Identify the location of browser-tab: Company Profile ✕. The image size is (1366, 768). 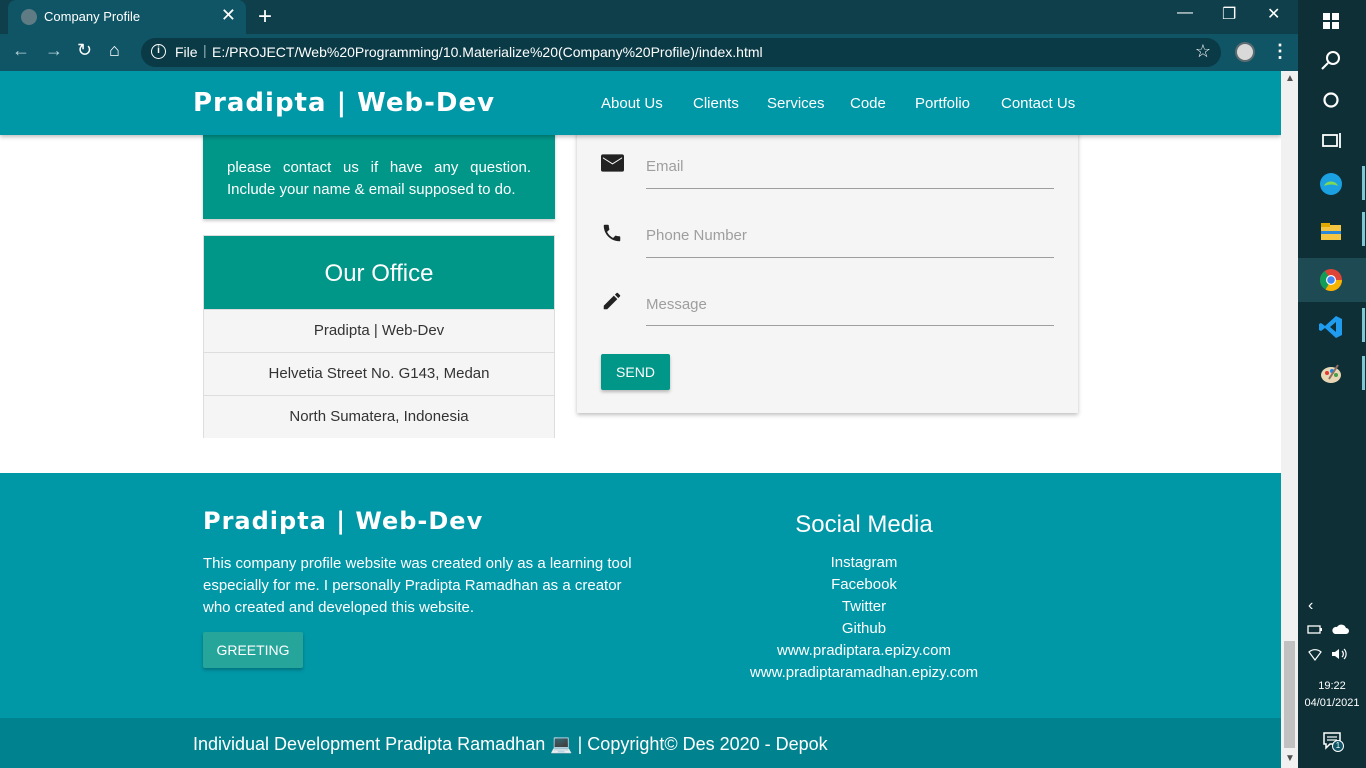
(127, 17).